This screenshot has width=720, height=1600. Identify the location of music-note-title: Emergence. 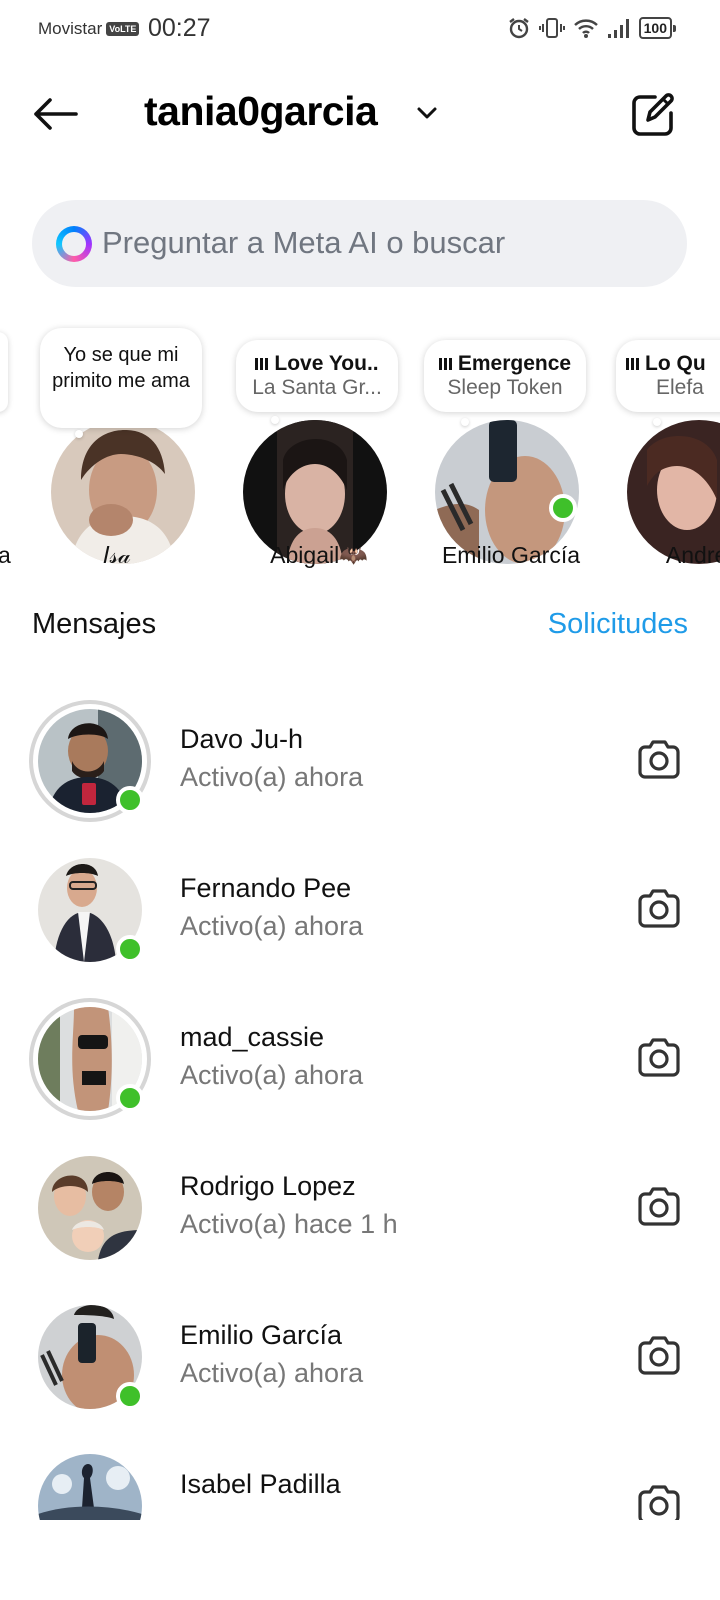
(505, 364).